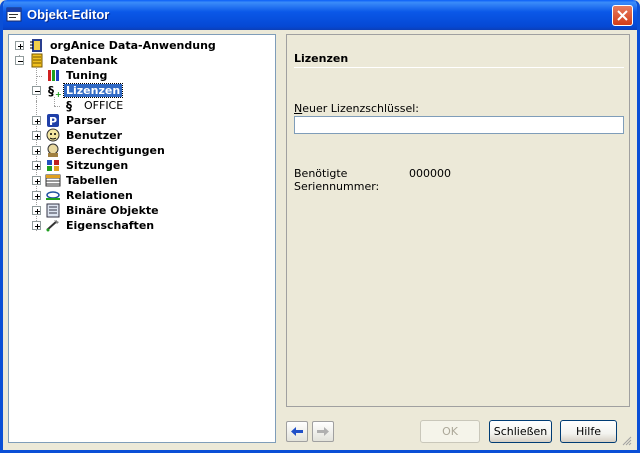 Image resolution: width=640 pixels, height=453 pixels. I want to click on table-icon, so click(53, 180).